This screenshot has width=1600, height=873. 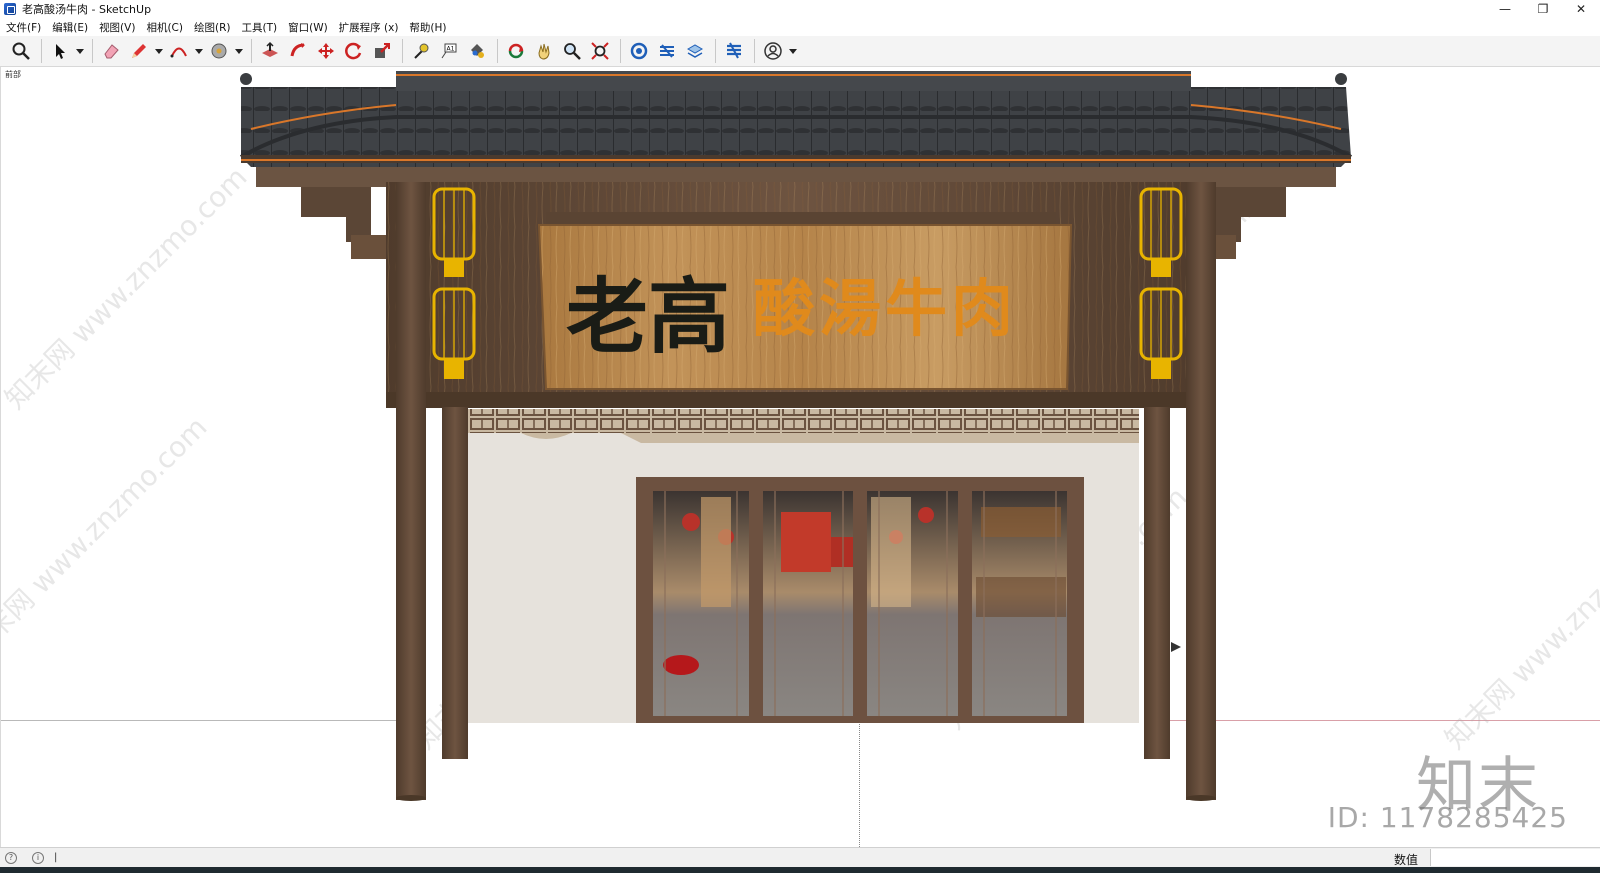 What do you see at coordinates (117, 27) in the screenshot?
I see `menu-view: 视图(V)` at bounding box center [117, 27].